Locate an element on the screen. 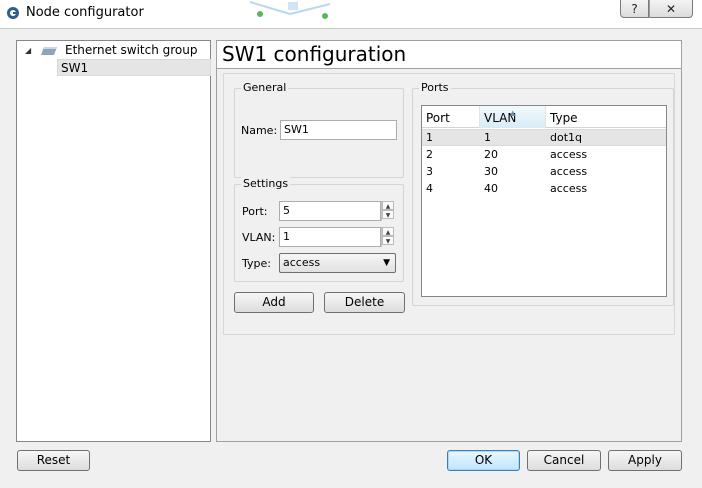  table-row: 2 20 access is located at coordinates (544, 155).